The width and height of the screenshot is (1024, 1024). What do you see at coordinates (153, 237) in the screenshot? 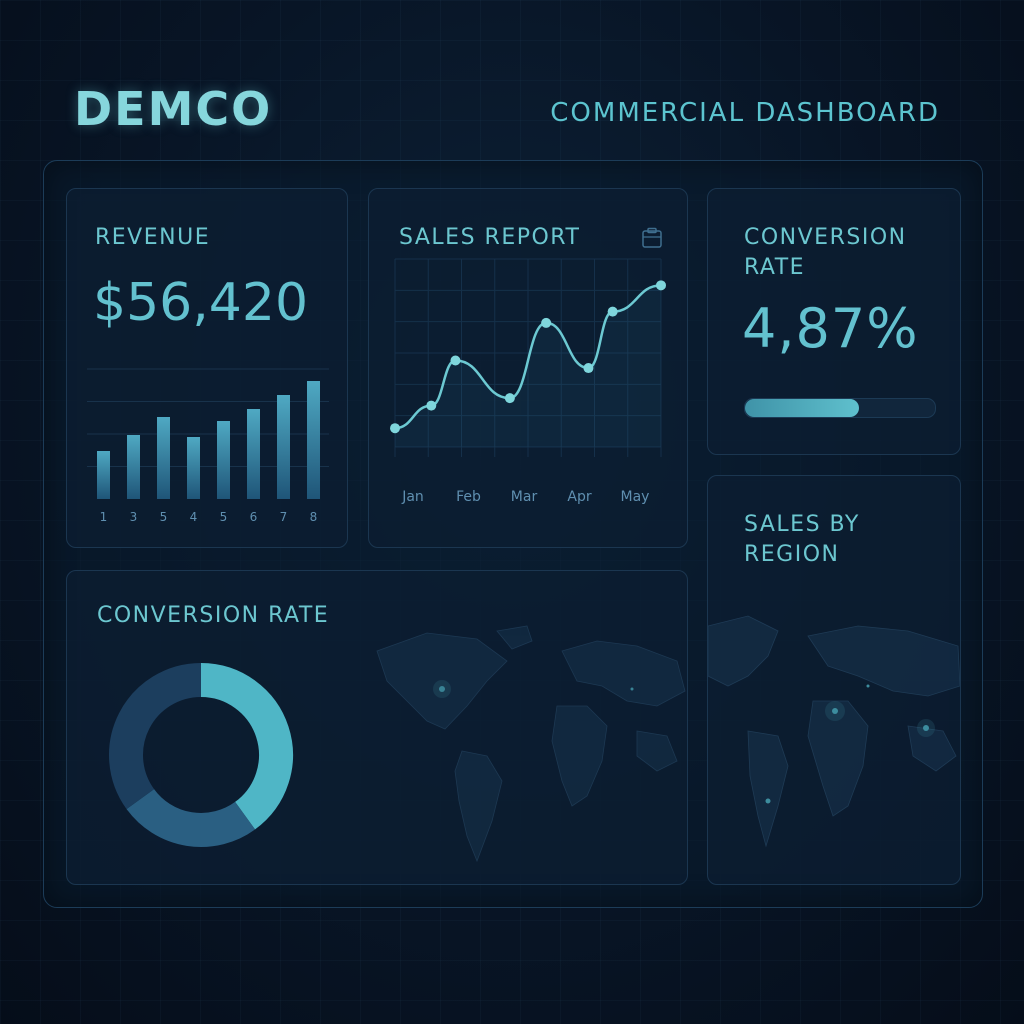
I see `revenue-title: REVENUE` at bounding box center [153, 237].